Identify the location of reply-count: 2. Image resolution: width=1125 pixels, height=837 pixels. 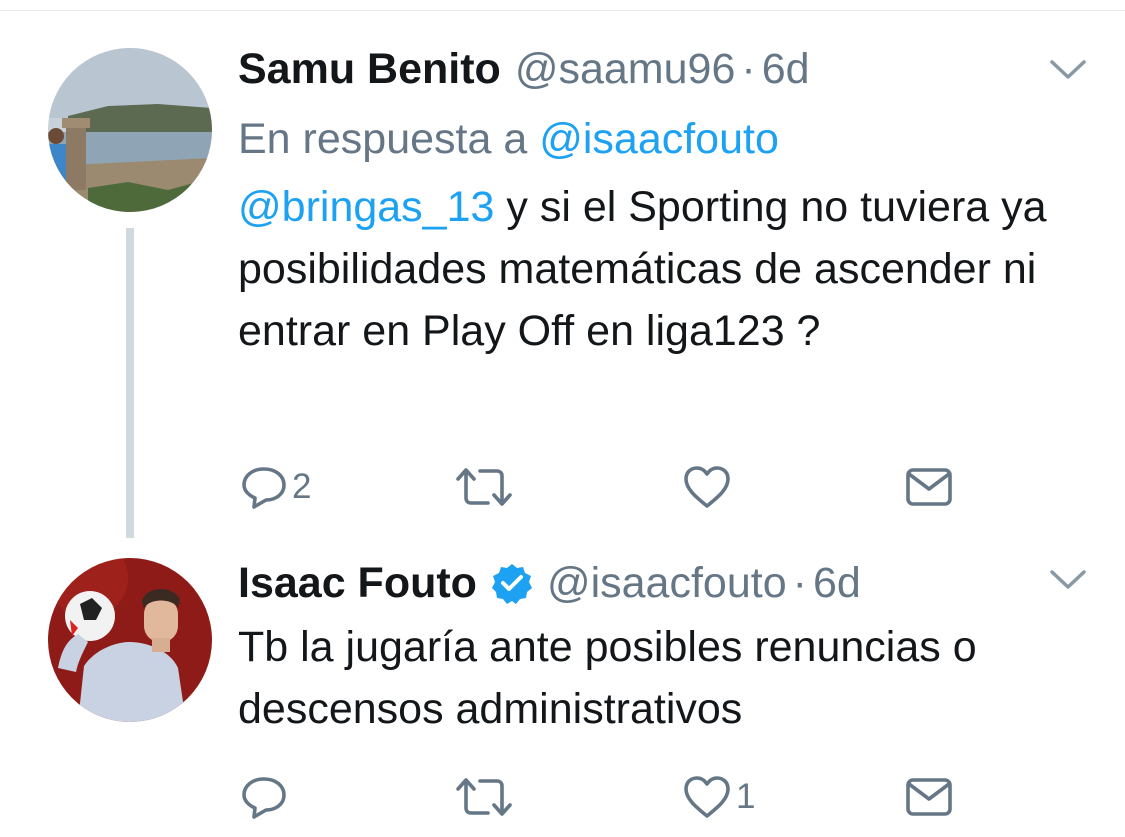
(302, 486).